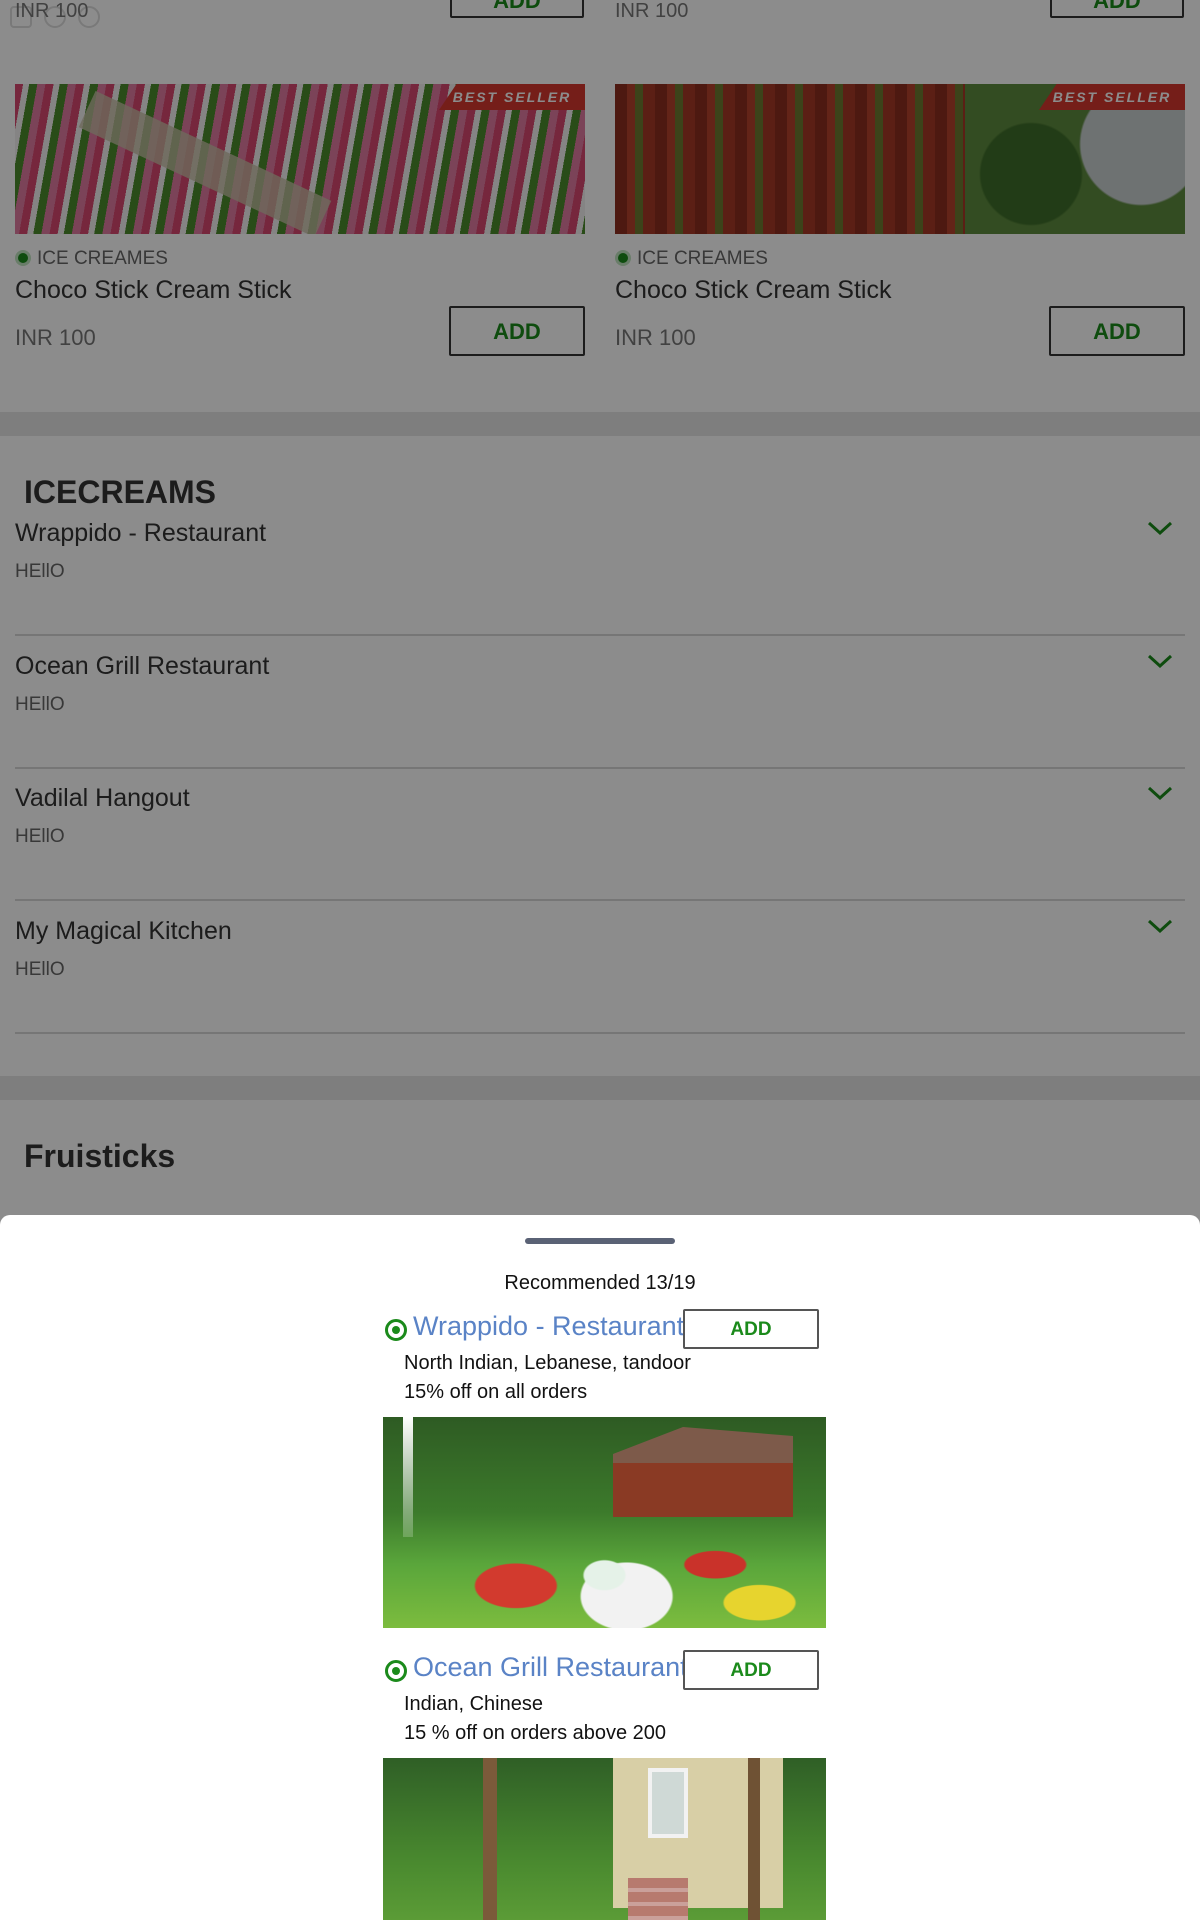 Image resolution: width=1200 pixels, height=1920 pixels. What do you see at coordinates (550, 1667) in the screenshot?
I see `restaurant-name: Ocean Grill Restaurant` at bounding box center [550, 1667].